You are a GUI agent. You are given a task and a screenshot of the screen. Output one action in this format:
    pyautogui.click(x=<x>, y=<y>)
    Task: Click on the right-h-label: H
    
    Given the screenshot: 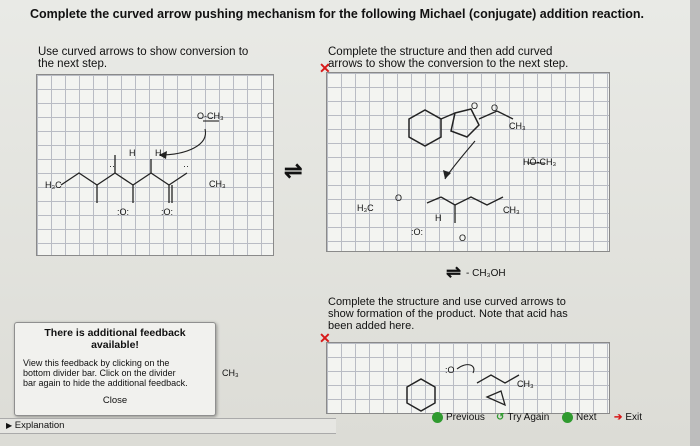 What is the action you would take?
    pyautogui.click(x=438, y=218)
    